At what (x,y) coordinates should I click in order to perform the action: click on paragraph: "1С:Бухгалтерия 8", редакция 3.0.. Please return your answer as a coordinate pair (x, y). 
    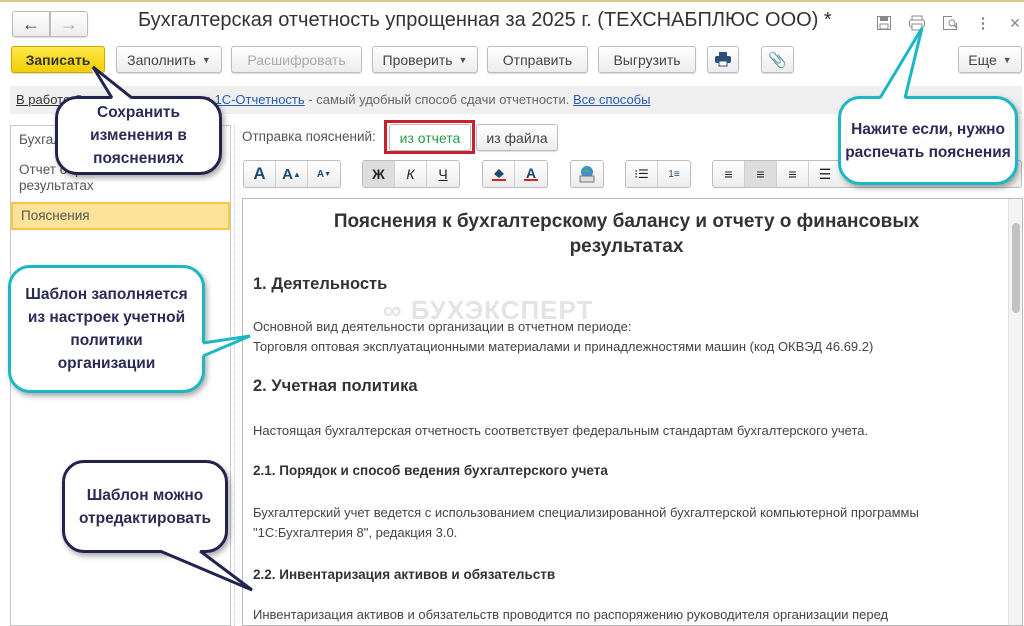
    Looking at the image, I should click on (355, 532).